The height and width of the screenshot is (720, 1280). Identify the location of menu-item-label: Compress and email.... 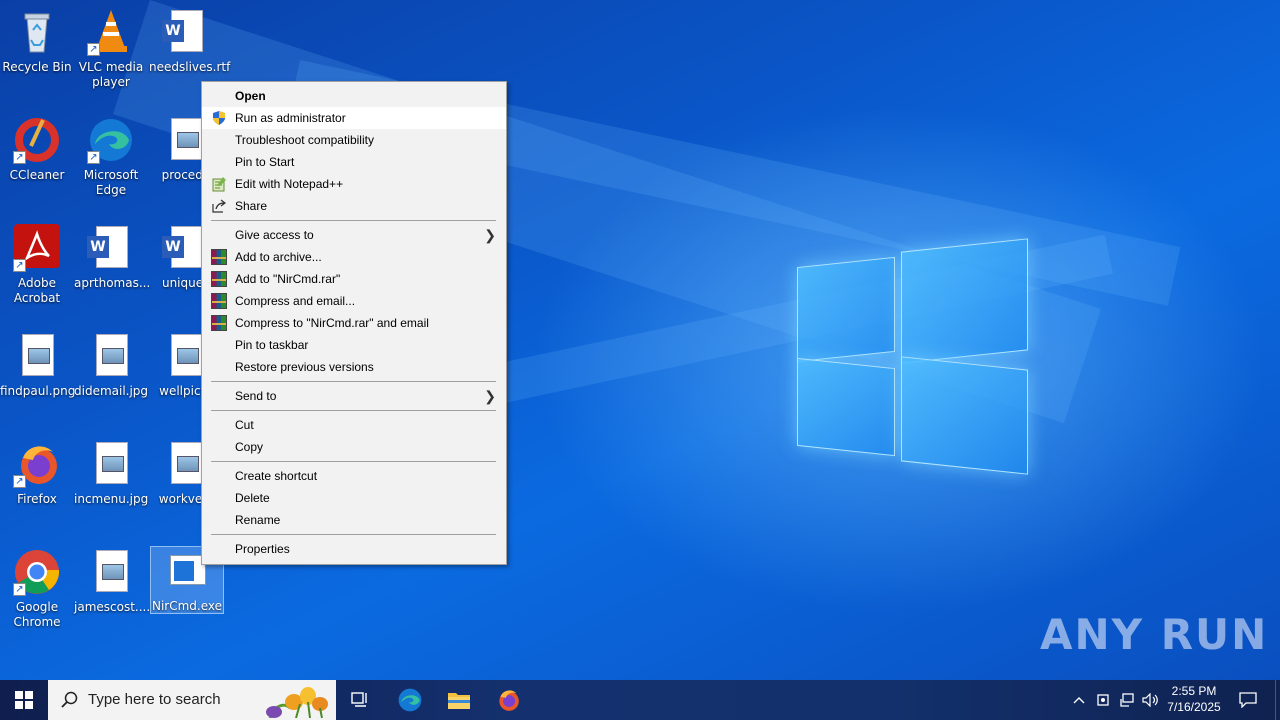
(295, 301).